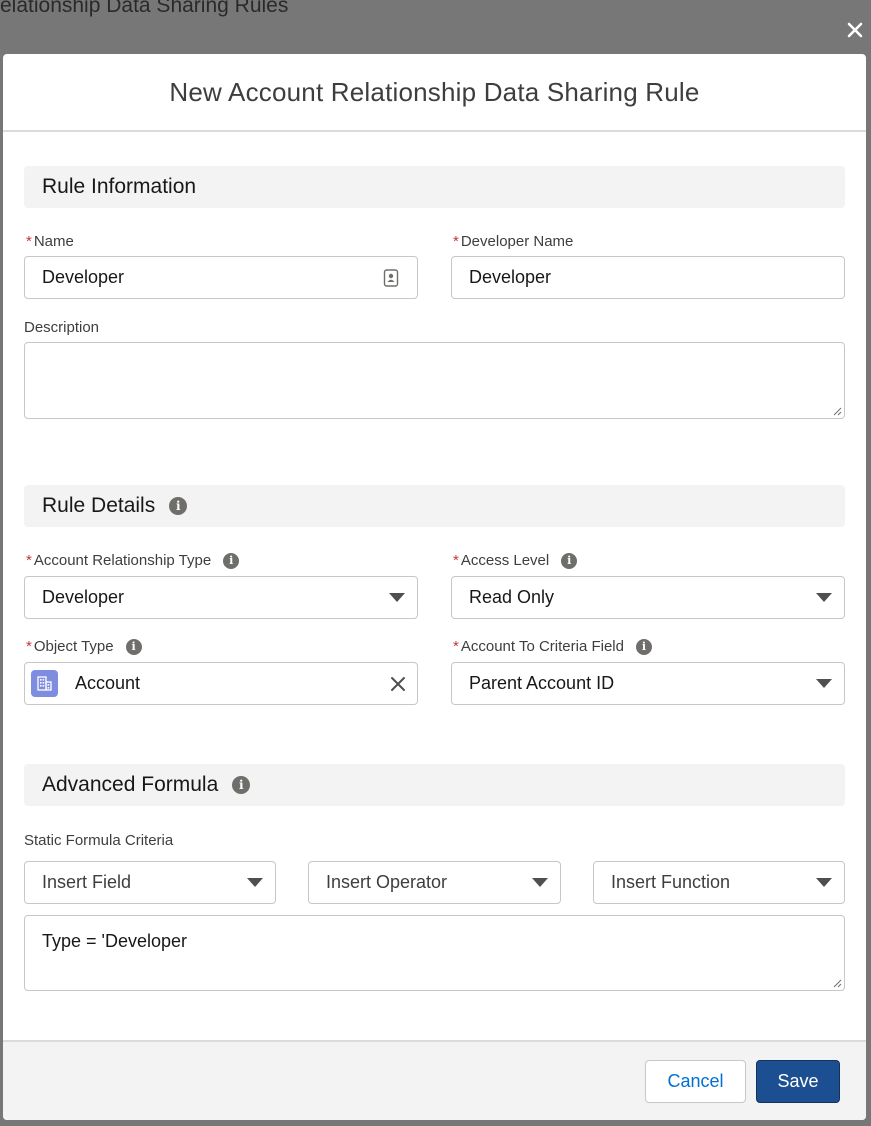 This screenshot has height=1126, width=871. What do you see at coordinates (44, 683) in the screenshot?
I see `account-object-icon` at bounding box center [44, 683].